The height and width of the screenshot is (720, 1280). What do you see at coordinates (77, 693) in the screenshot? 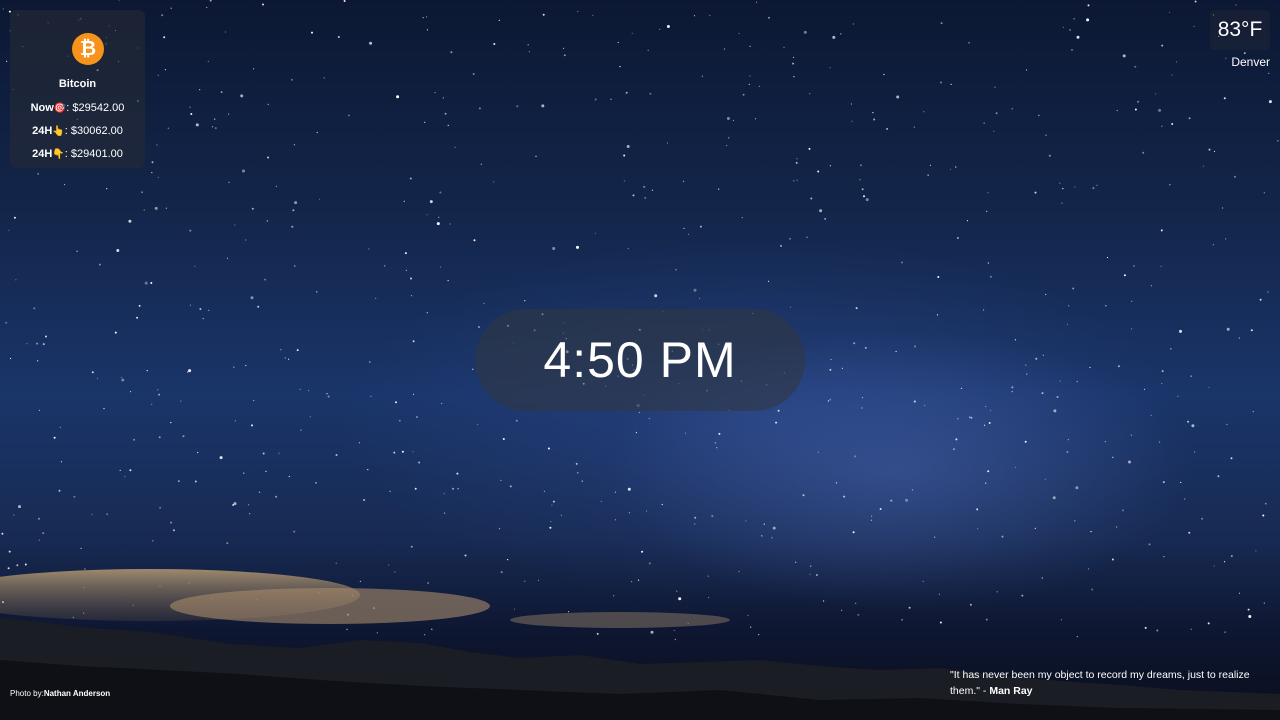
I see `photographer-link: Nathan Anderson` at bounding box center [77, 693].